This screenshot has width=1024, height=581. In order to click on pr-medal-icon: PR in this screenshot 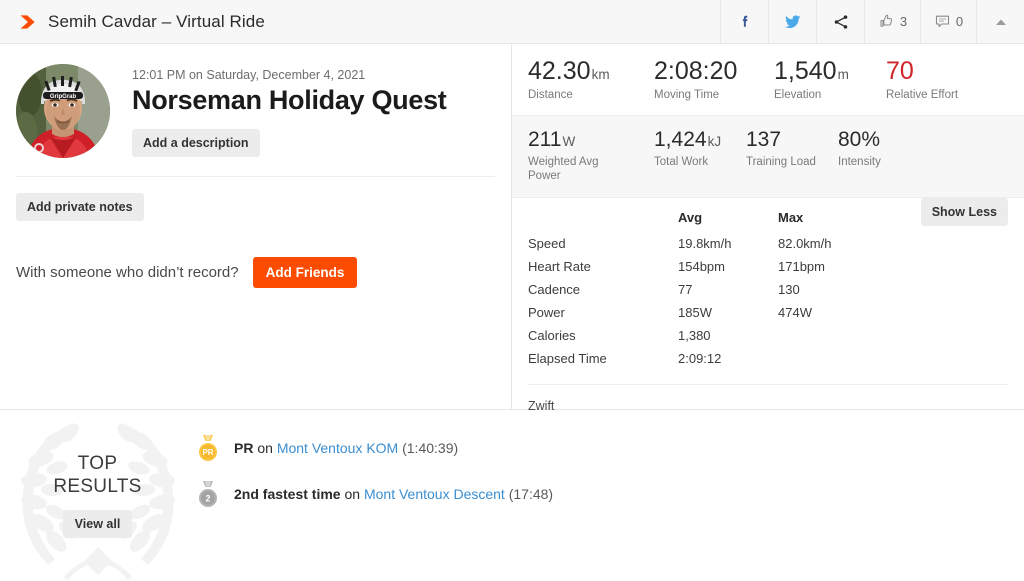, I will do `click(208, 448)`.